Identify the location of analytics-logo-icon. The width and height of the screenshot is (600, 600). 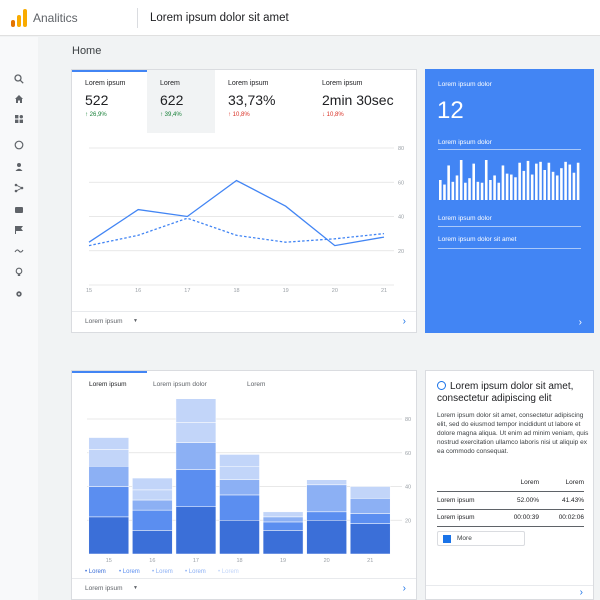
(19, 18).